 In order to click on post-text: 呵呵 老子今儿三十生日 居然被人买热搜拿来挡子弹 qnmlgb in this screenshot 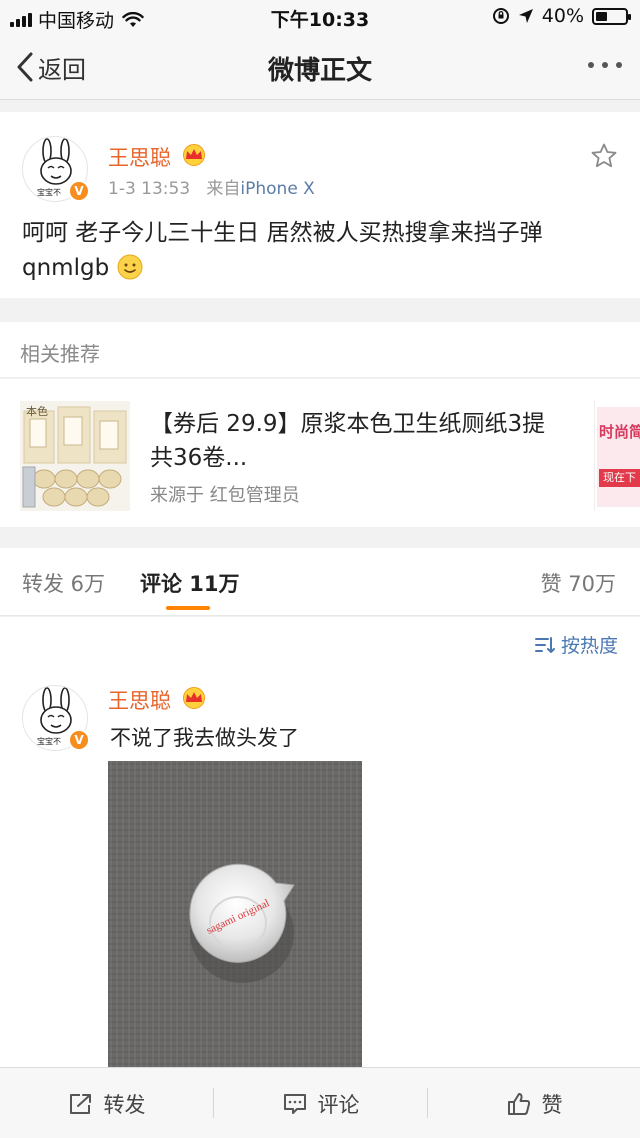, I will do `click(322, 251)`.